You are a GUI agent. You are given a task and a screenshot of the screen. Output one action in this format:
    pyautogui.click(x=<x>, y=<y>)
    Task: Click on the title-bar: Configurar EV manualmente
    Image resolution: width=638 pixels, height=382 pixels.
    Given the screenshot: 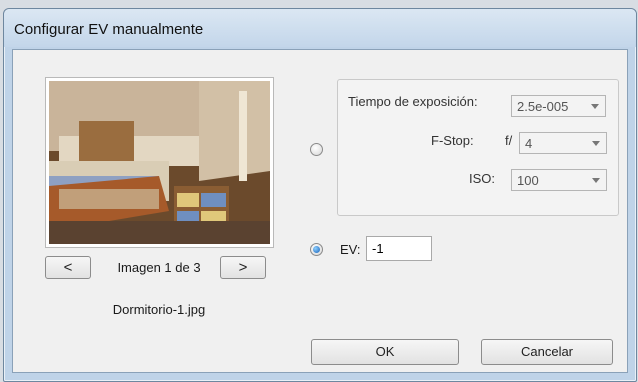 What is the action you would take?
    pyautogui.click(x=320, y=28)
    